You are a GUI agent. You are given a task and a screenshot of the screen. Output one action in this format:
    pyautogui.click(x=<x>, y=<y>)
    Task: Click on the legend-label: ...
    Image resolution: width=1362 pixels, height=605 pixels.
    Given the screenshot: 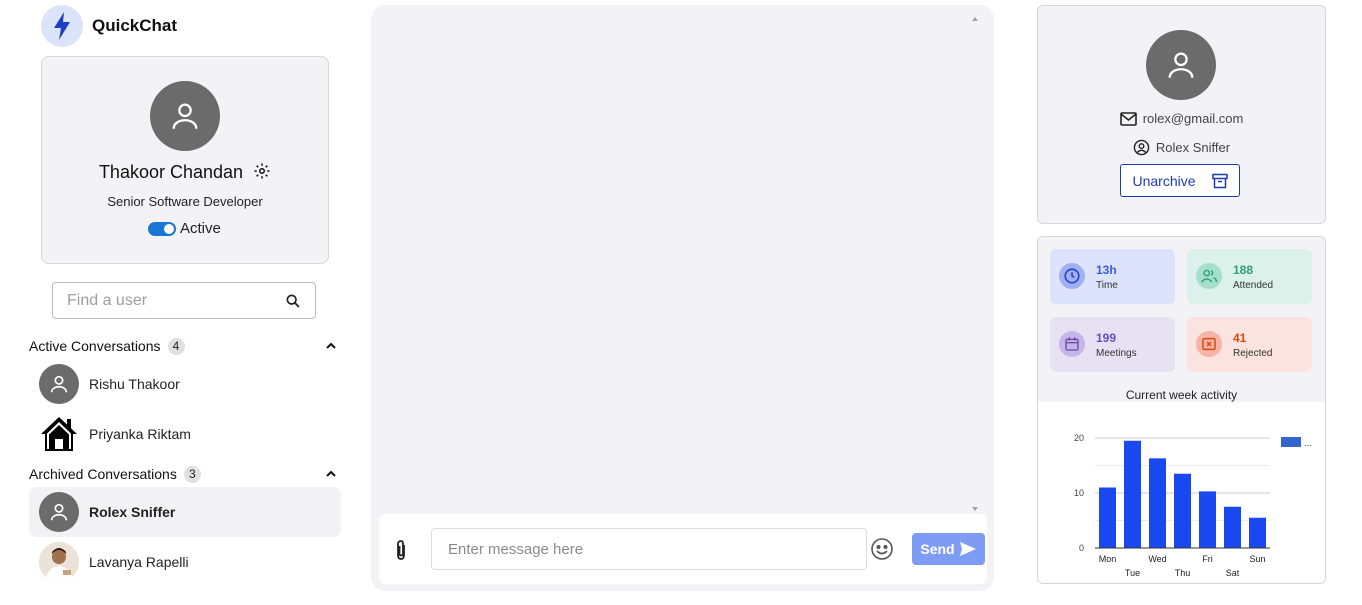 What is the action you would take?
    pyautogui.click(x=1308, y=443)
    